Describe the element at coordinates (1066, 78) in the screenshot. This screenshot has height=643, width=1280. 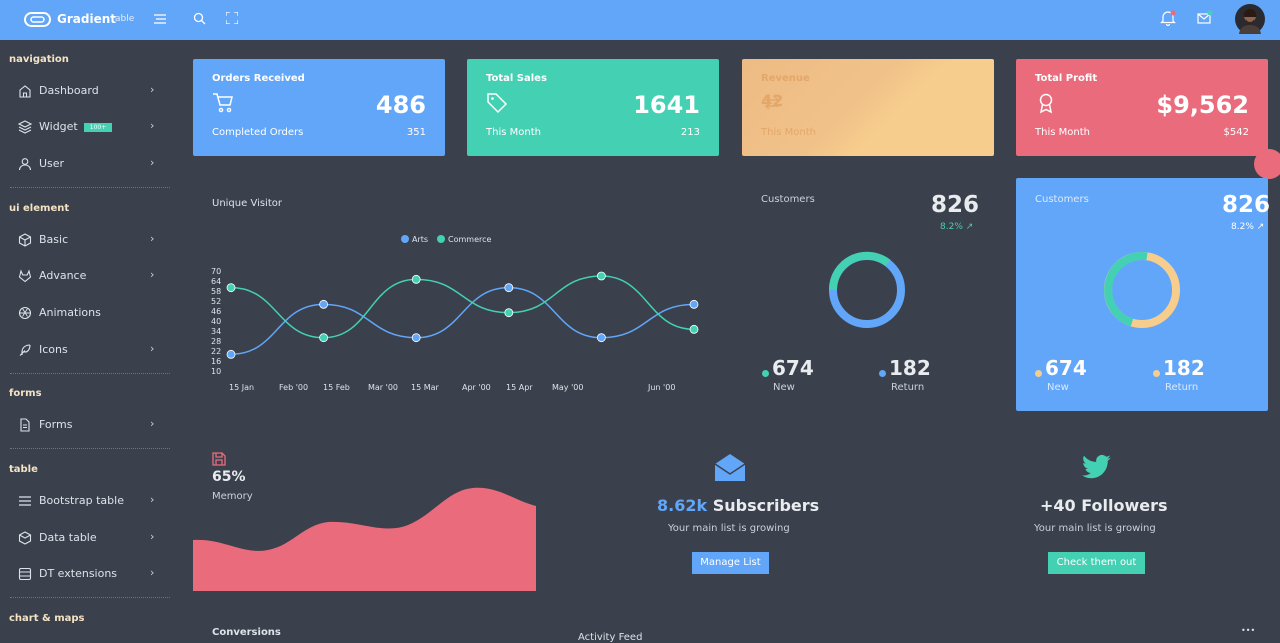
I see `card-title: Total Profit` at that location.